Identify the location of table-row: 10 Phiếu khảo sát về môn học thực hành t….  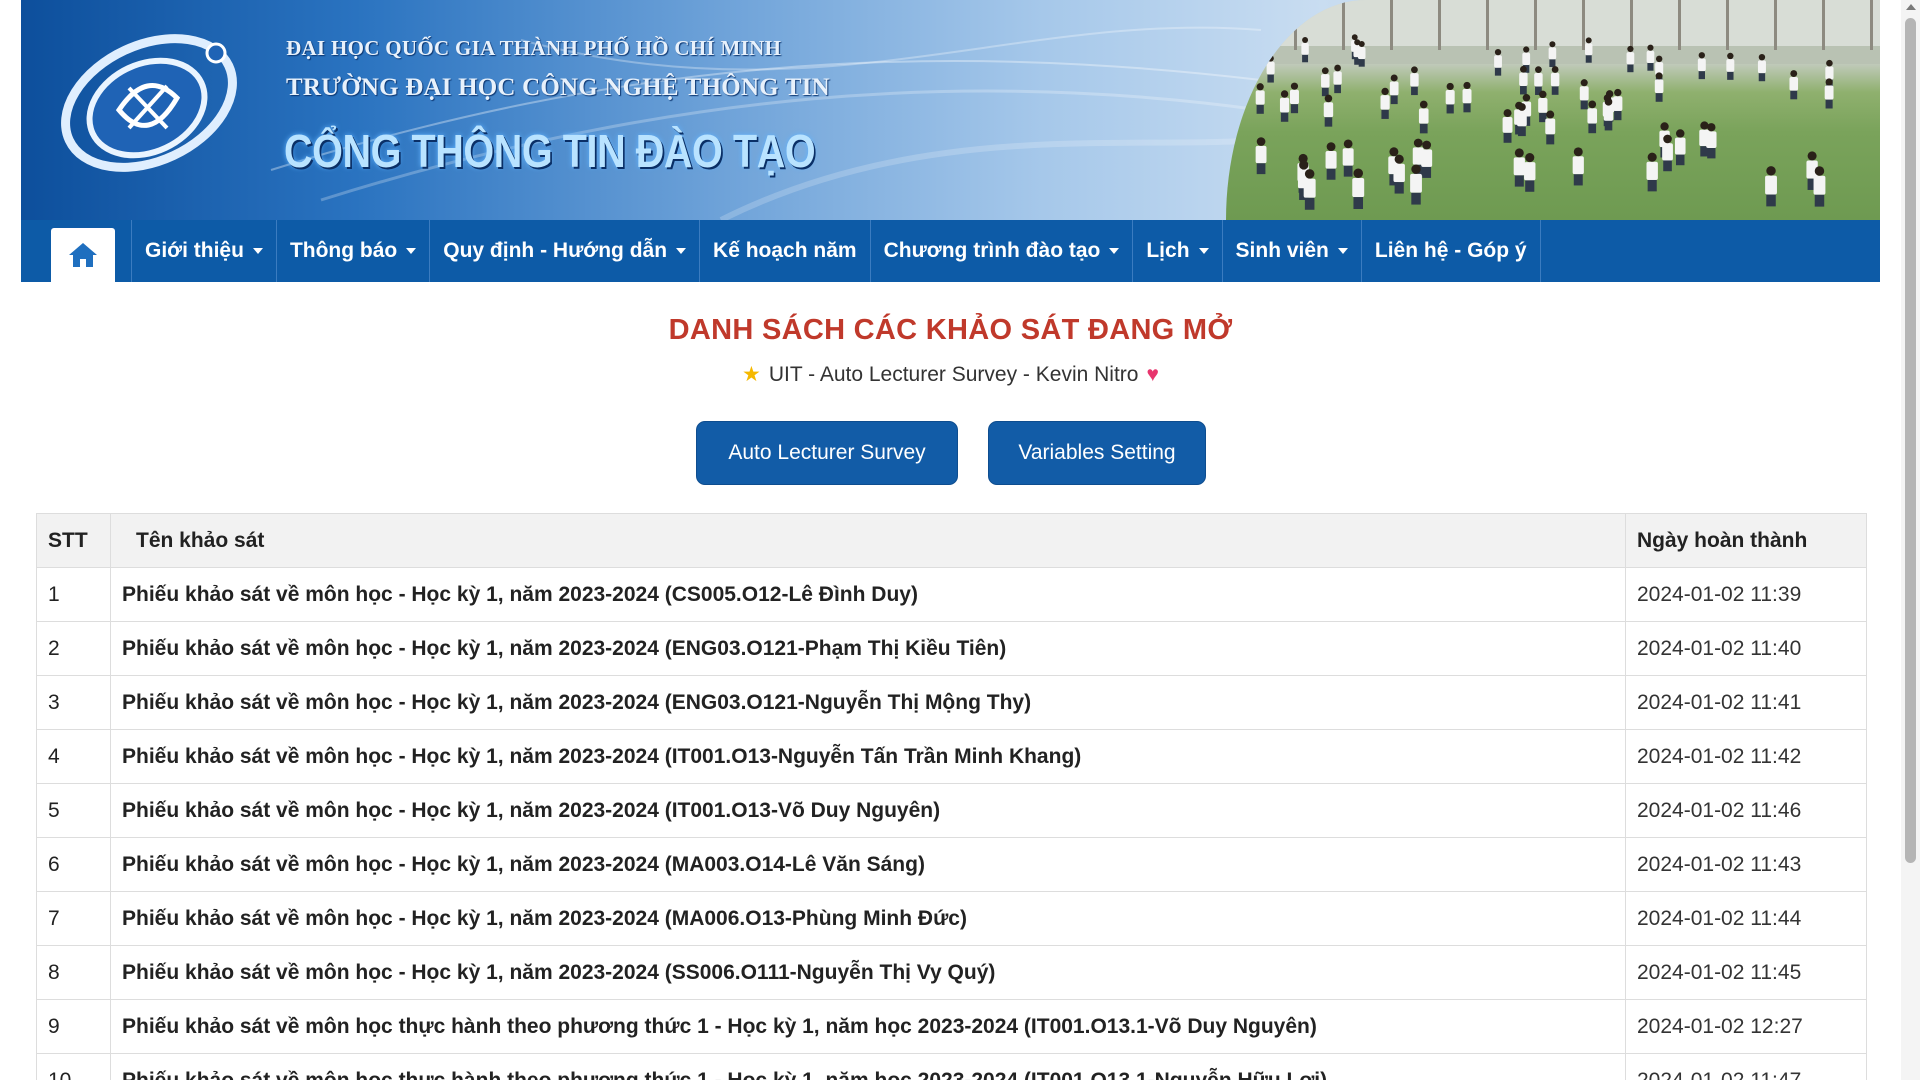
(951, 1066).